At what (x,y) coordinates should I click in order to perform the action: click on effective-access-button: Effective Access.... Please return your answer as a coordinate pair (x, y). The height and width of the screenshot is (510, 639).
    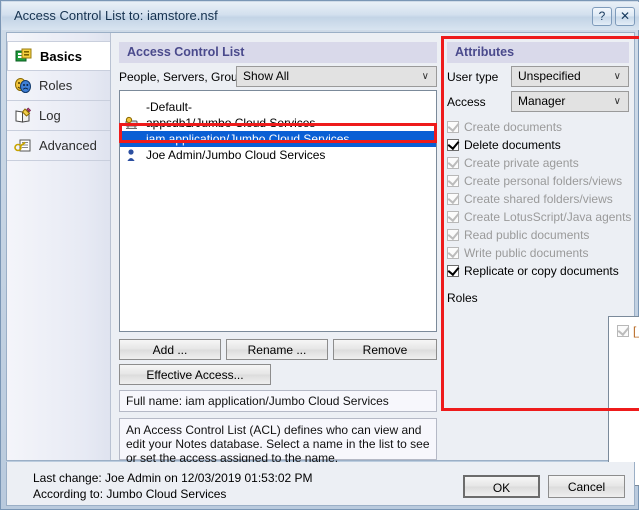
    Looking at the image, I should click on (195, 374).